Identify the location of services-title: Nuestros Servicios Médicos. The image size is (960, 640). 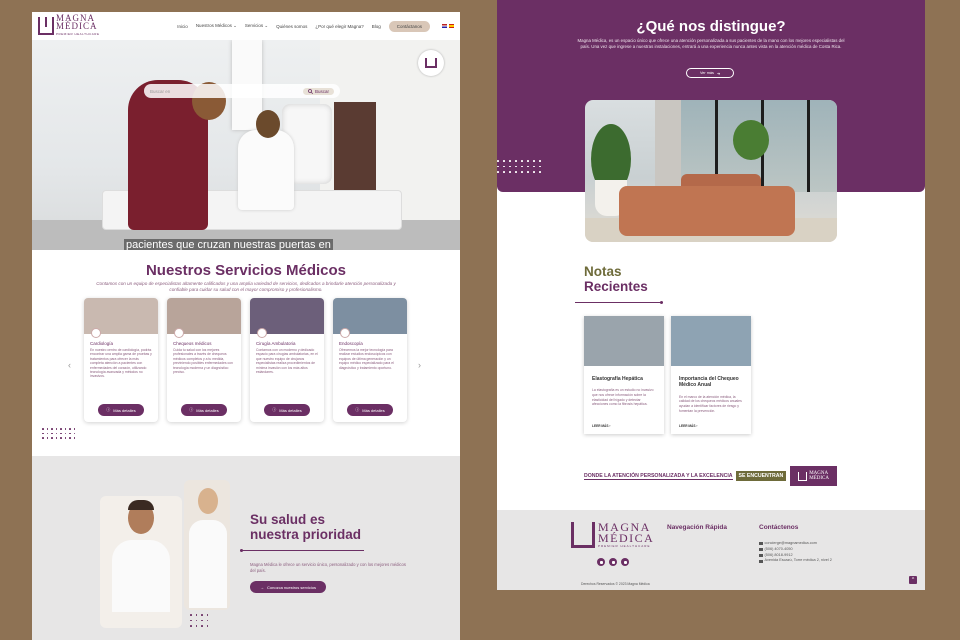
(246, 270).